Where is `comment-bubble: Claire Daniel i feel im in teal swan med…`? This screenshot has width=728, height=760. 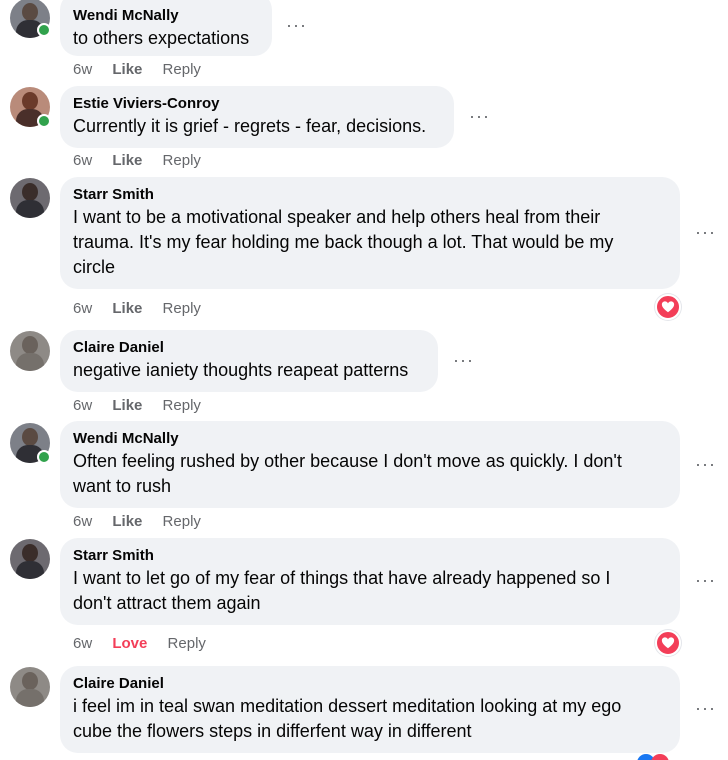 comment-bubble: Claire Daniel i feel im in teal swan med… is located at coordinates (370, 709).